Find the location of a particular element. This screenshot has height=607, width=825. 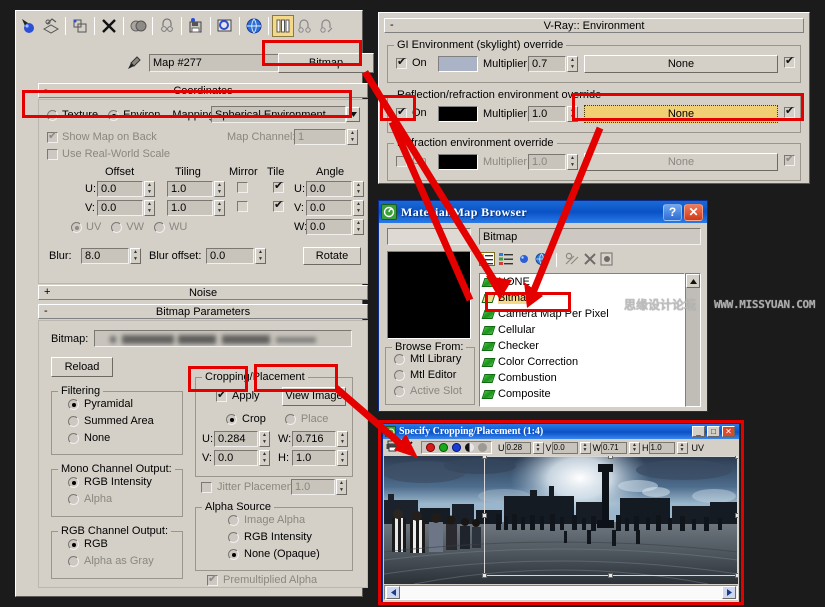

reflection-multiplier-field: 1.0 is located at coordinates (547, 114).